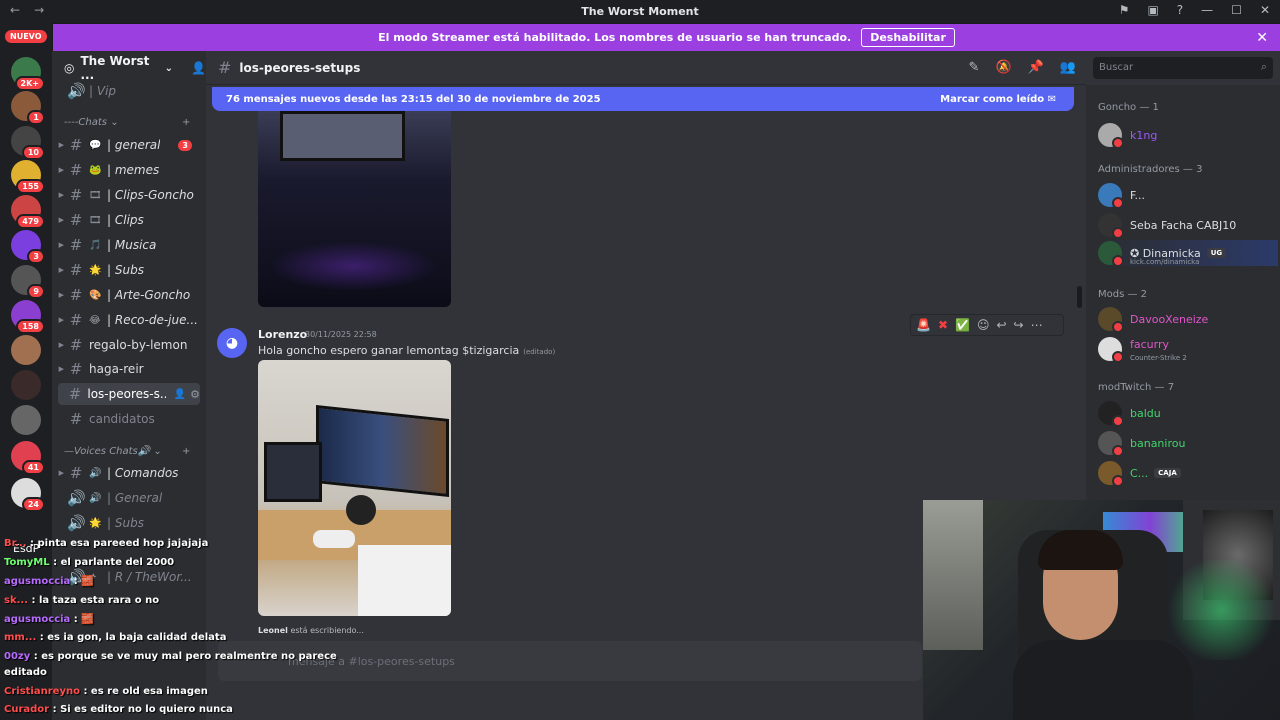 This screenshot has height=720, width=1280. I want to click on server-icon: 155, so click(28, 177).